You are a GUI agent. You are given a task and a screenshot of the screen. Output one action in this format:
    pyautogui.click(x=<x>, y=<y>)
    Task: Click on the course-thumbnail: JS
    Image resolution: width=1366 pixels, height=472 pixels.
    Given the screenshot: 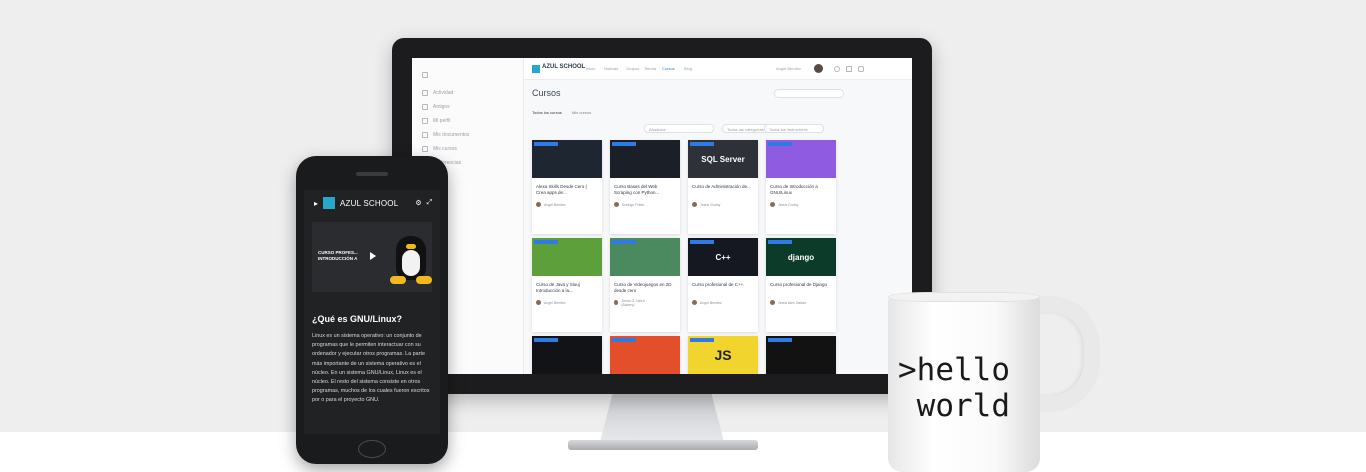 What is the action you would take?
    pyautogui.click(x=723, y=355)
    